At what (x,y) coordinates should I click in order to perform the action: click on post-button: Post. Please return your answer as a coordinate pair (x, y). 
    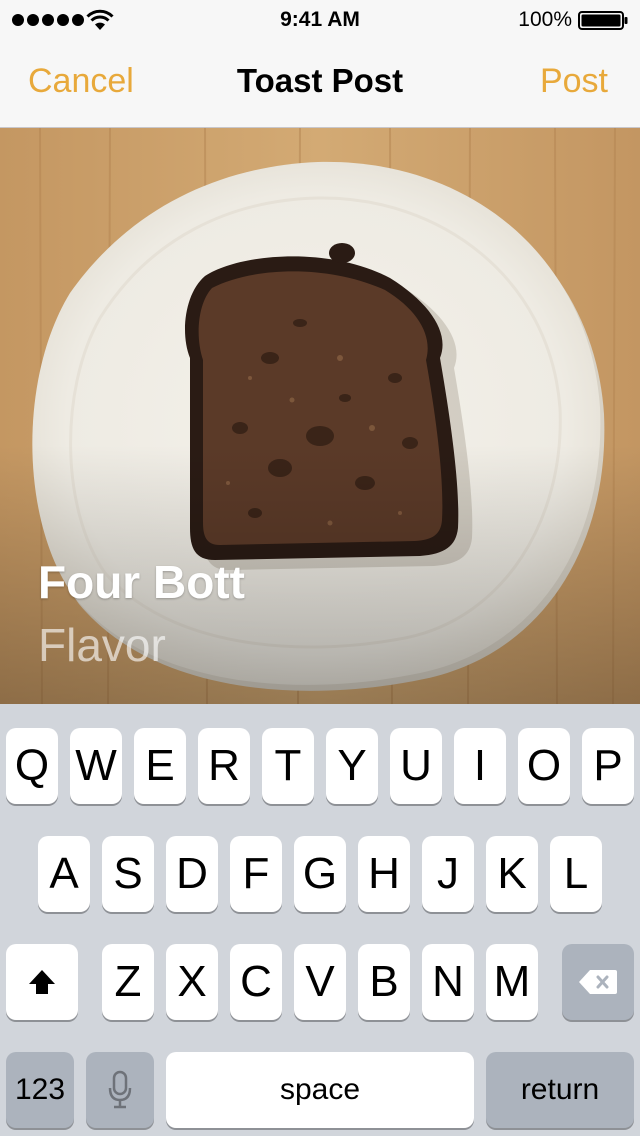
    Looking at the image, I should click on (574, 81).